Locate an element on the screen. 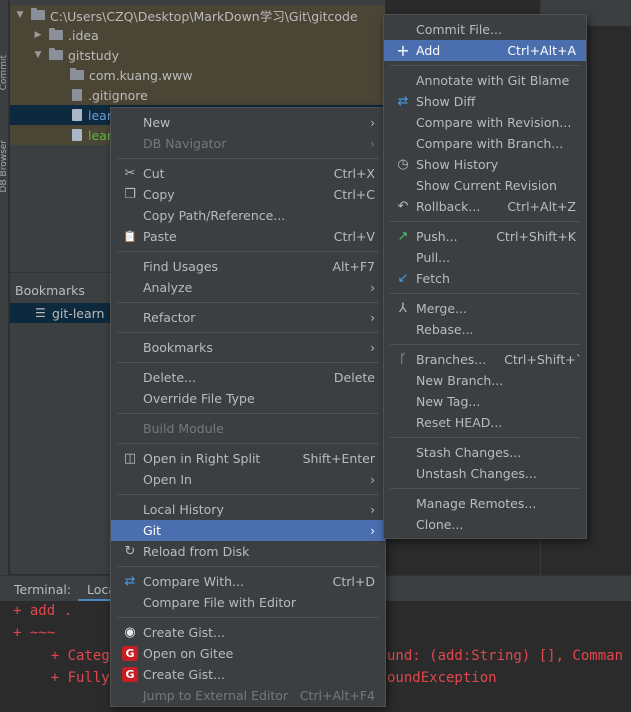  terminal-line: + Categ is located at coordinates (63, 656).